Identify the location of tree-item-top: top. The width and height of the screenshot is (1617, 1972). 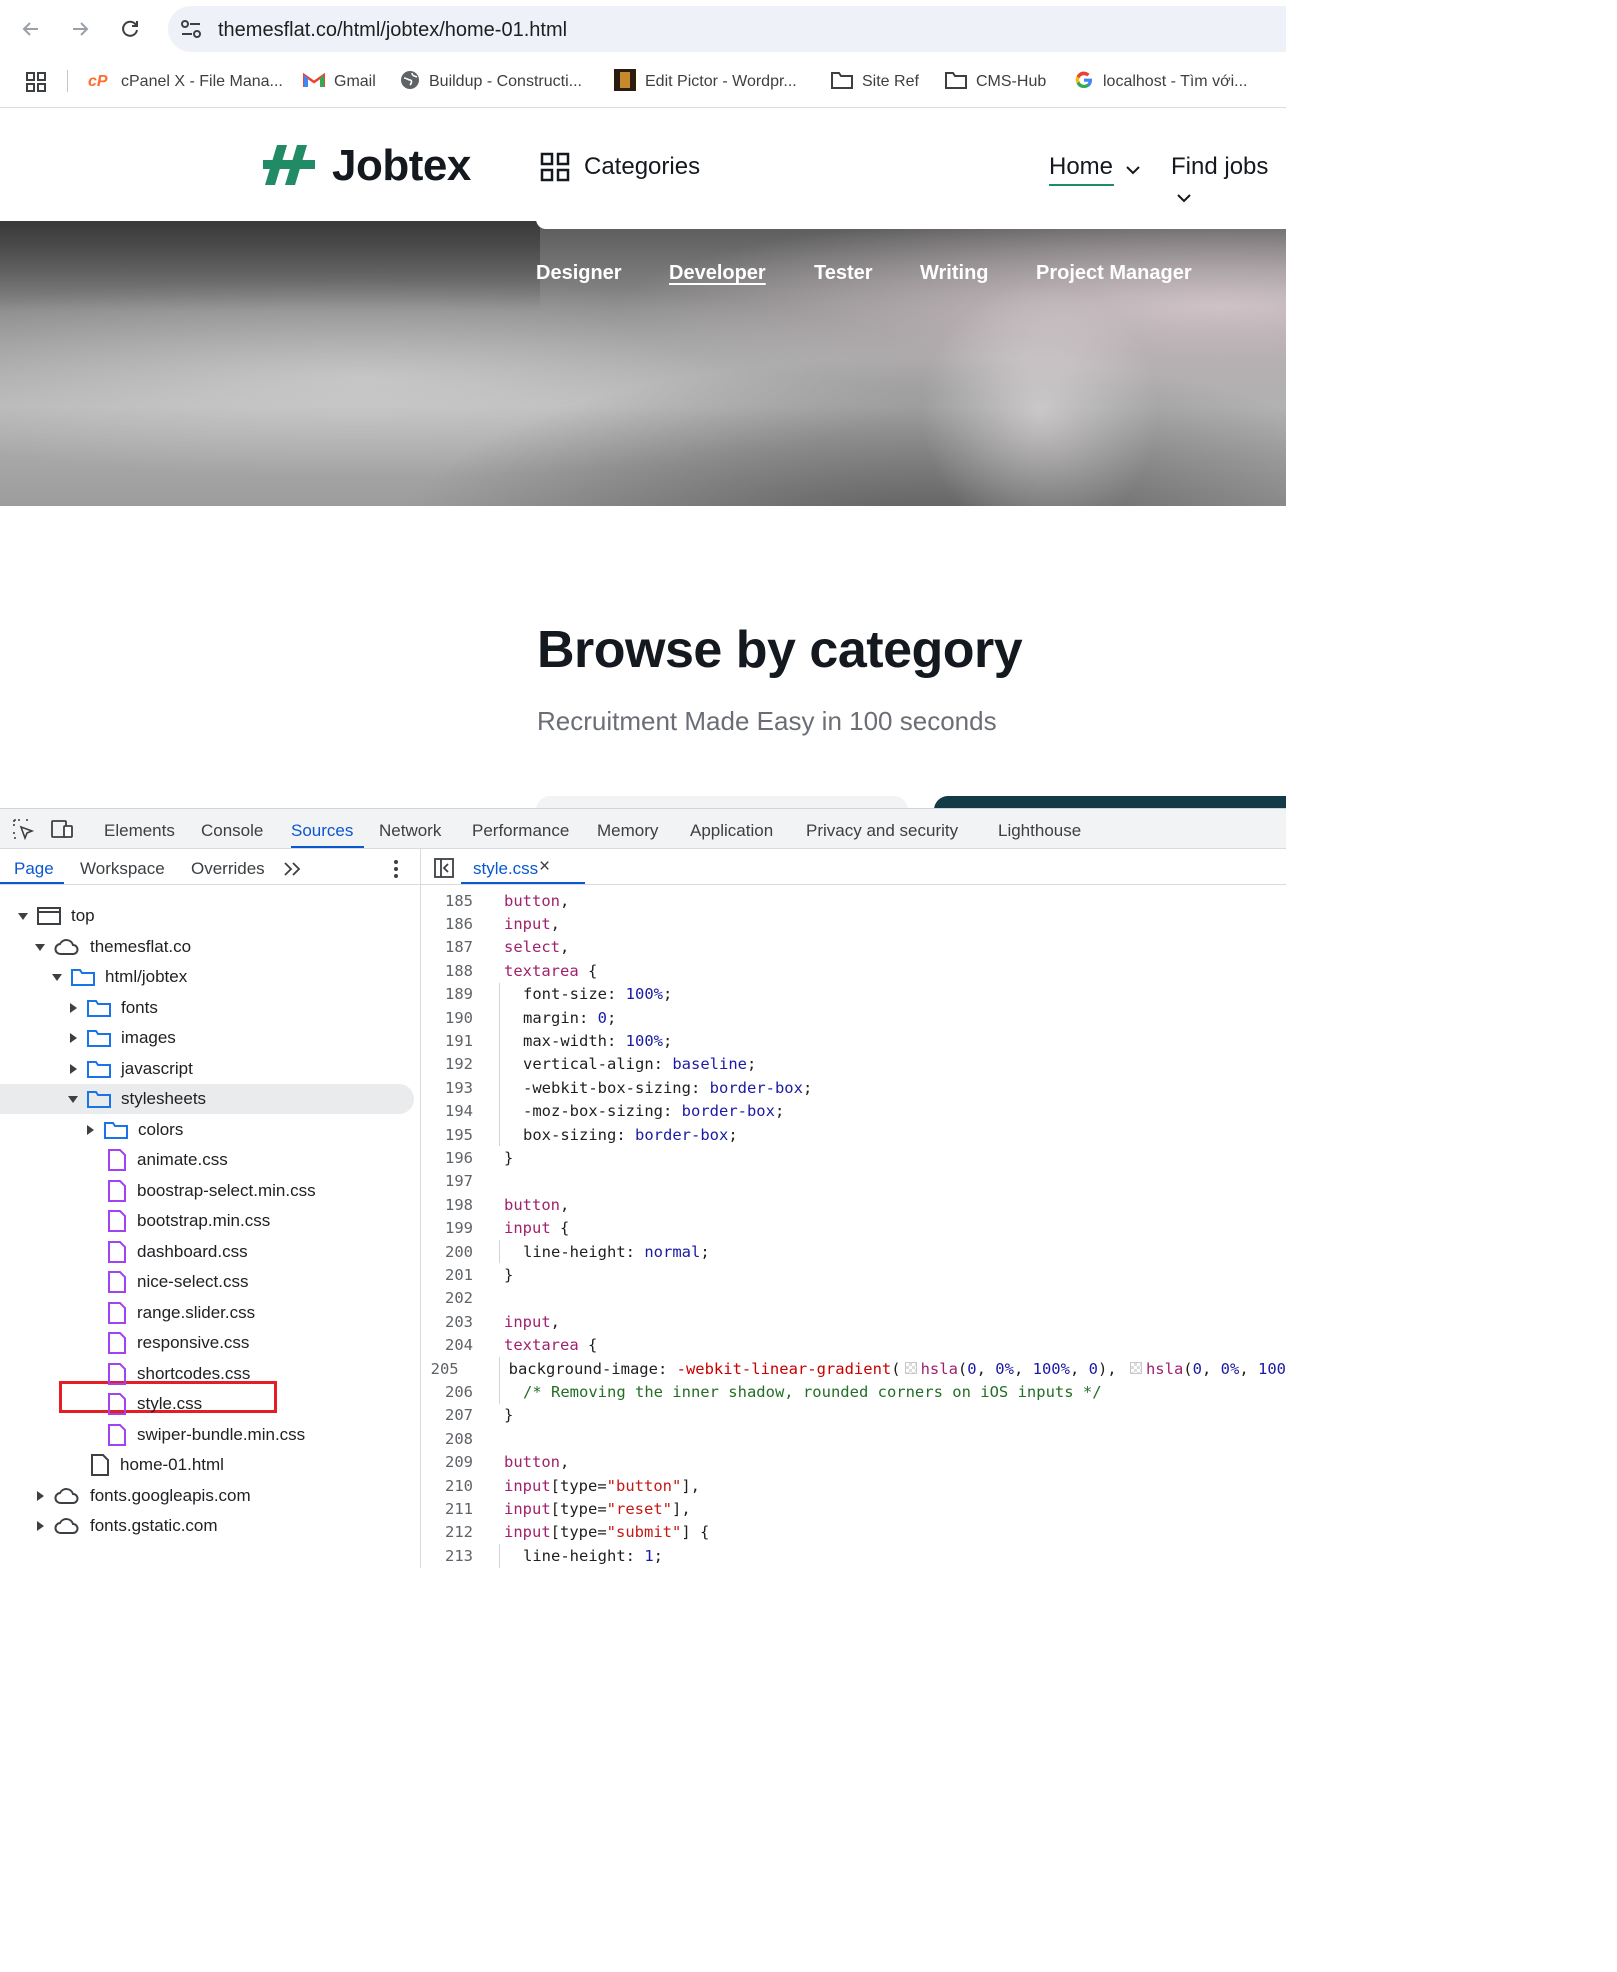
(210, 916).